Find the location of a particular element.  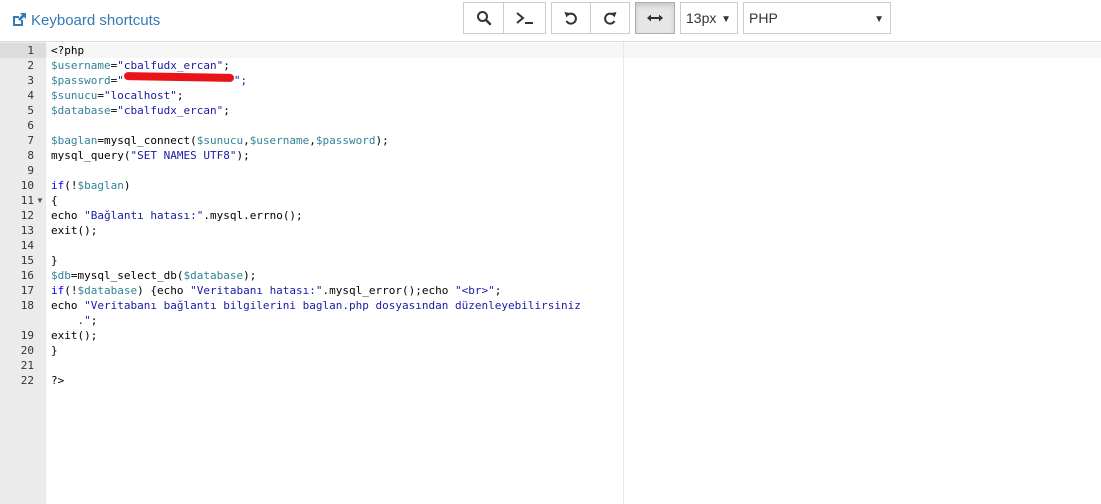

line-number: 18 is located at coordinates (27, 305).